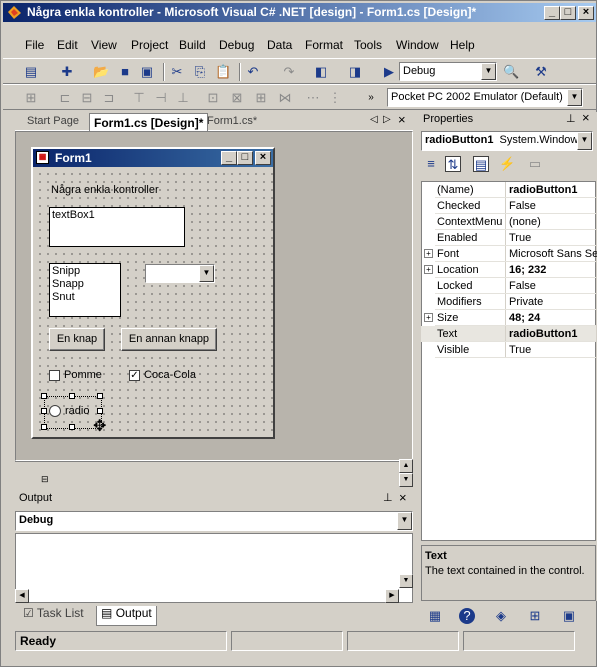 This screenshot has width=613, height=667. Describe the element at coordinates (253, 72) in the screenshot. I see `undo-icon: ↶` at that location.